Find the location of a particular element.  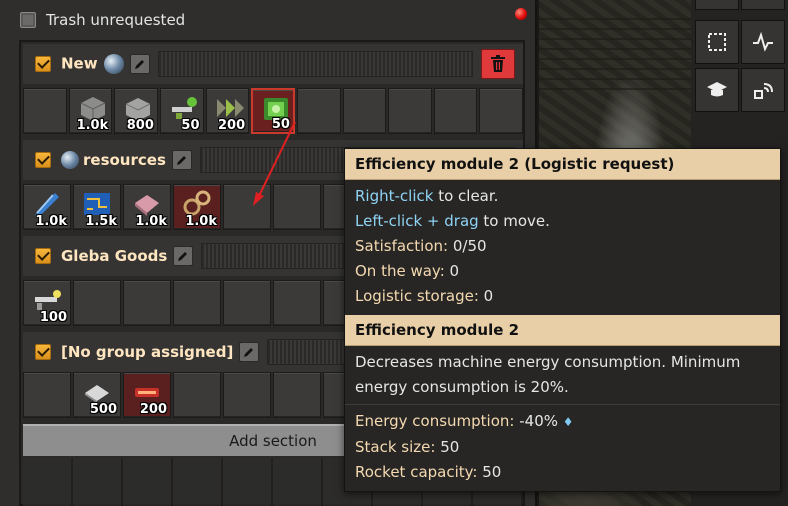

section-header-new: New is located at coordinates (273, 64).